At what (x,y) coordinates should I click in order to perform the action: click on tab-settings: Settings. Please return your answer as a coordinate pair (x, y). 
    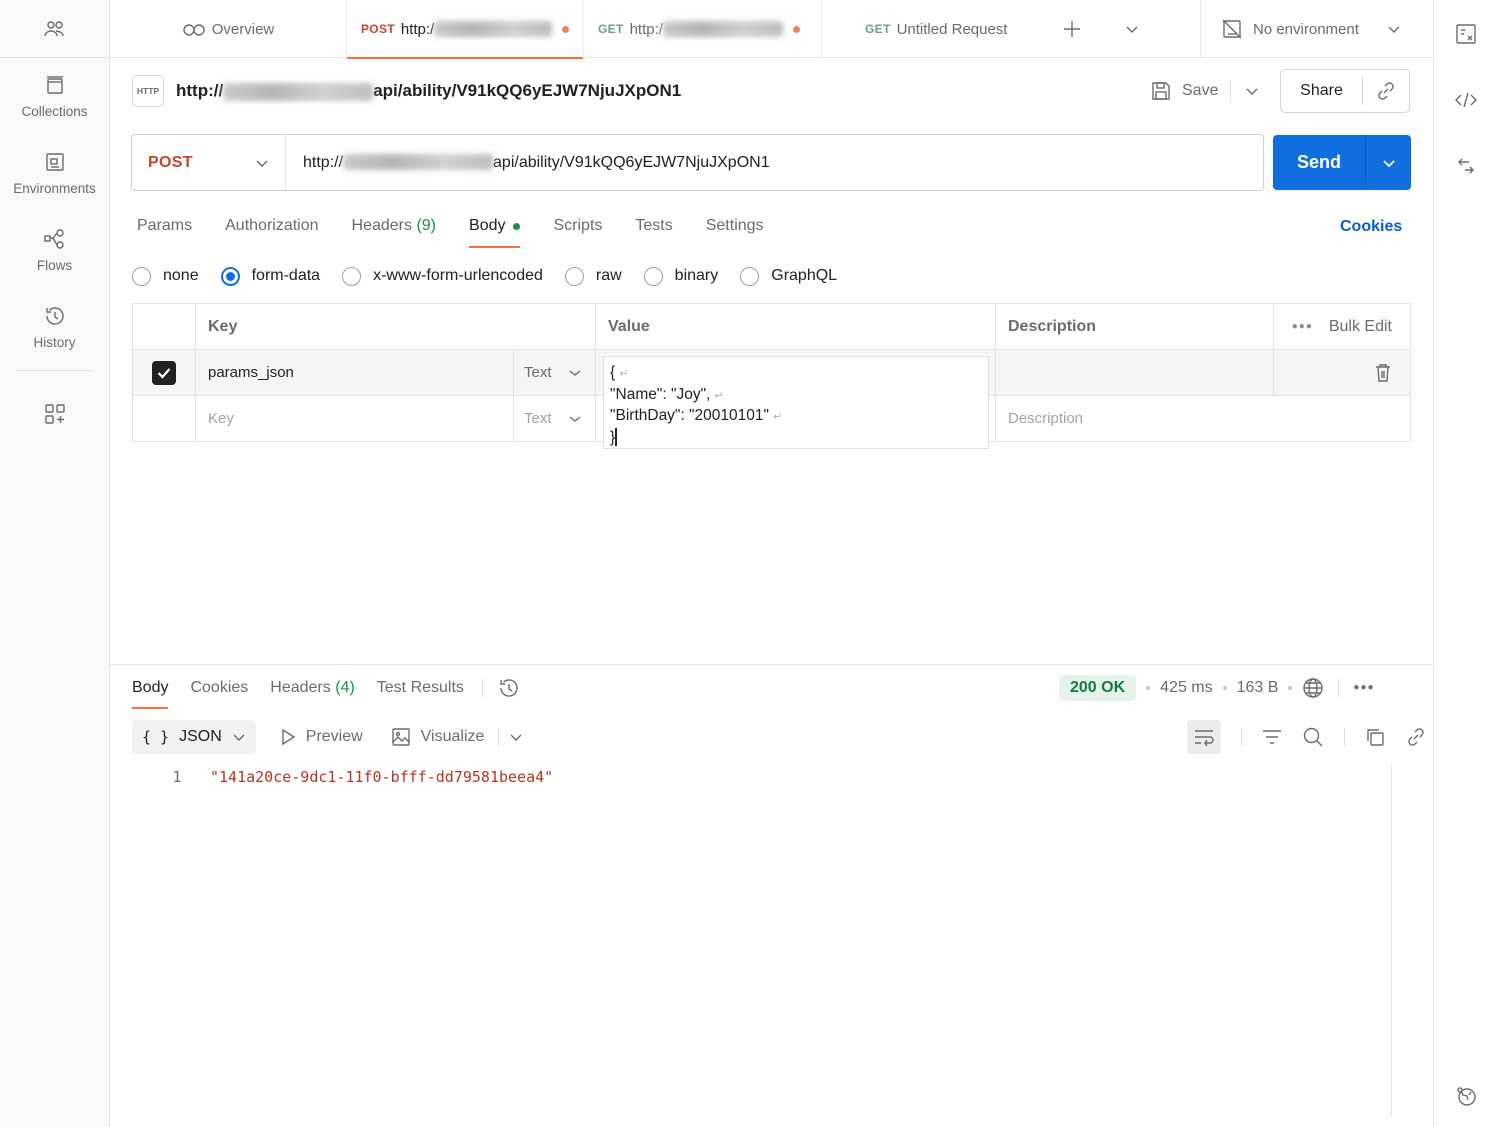
    Looking at the image, I should click on (735, 226).